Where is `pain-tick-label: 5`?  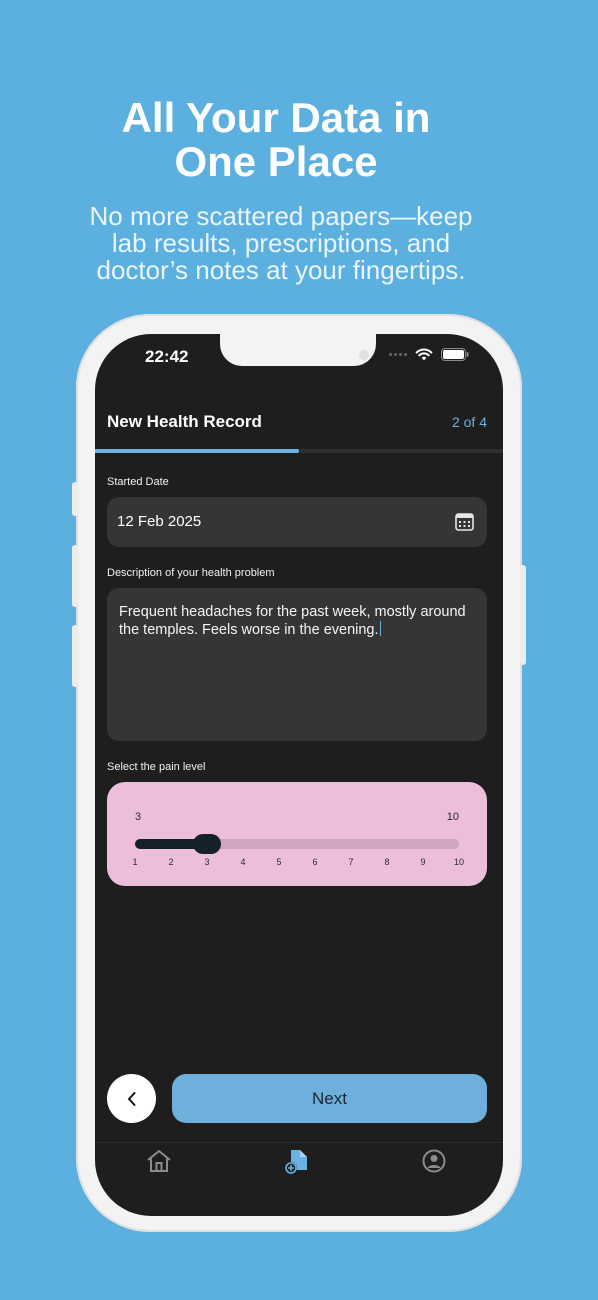 pain-tick-label: 5 is located at coordinates (279, 862).